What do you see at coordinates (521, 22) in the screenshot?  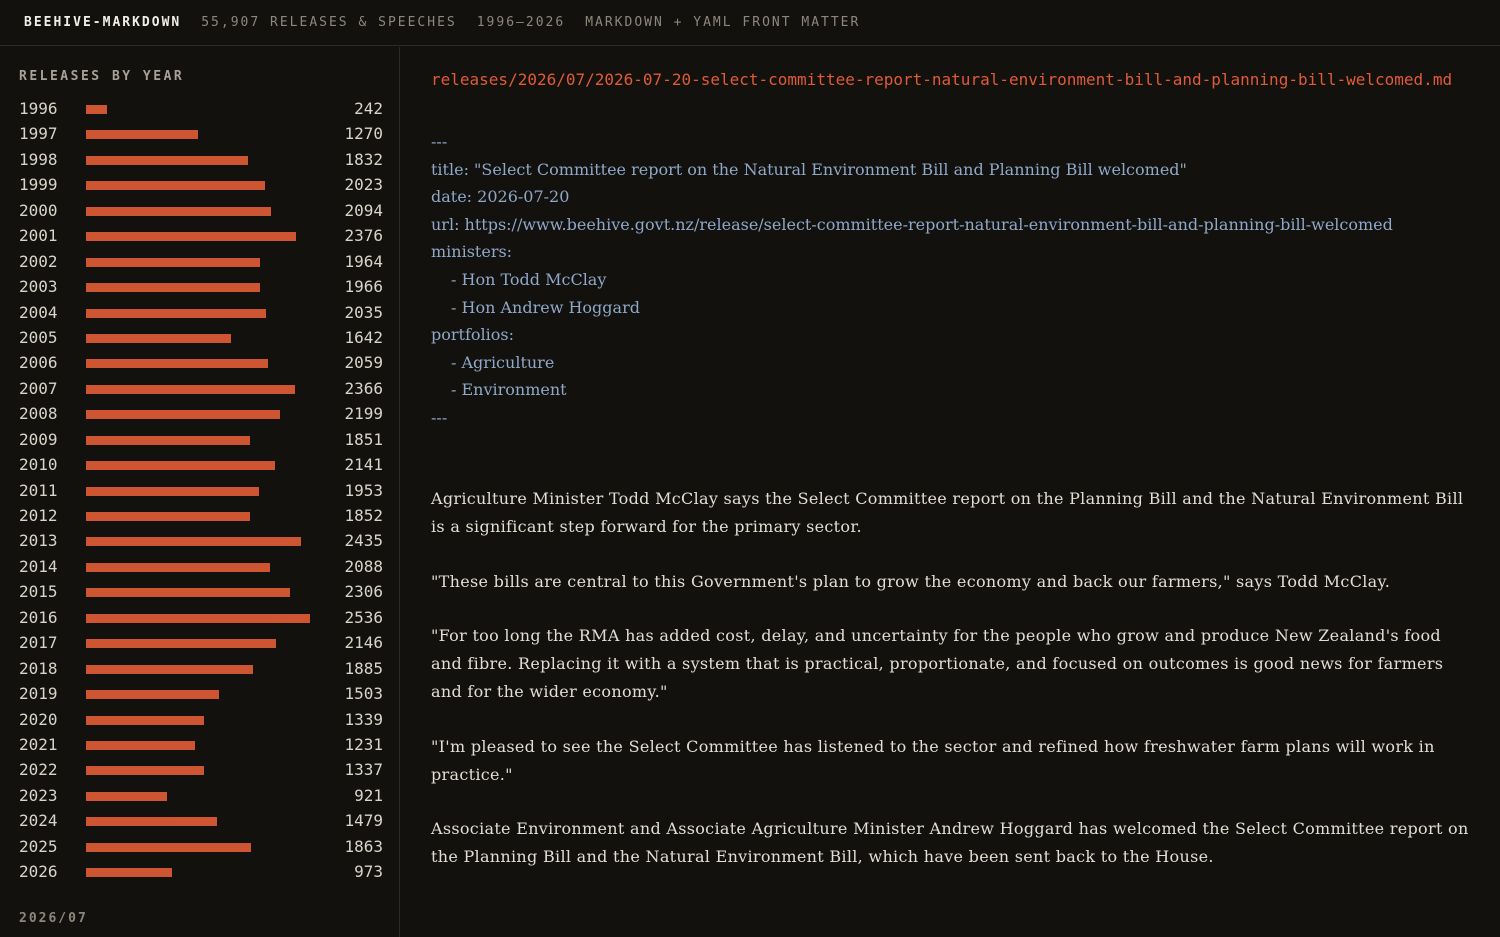 I see `year-range: 1996–2026` at bounding box center [521, 22].